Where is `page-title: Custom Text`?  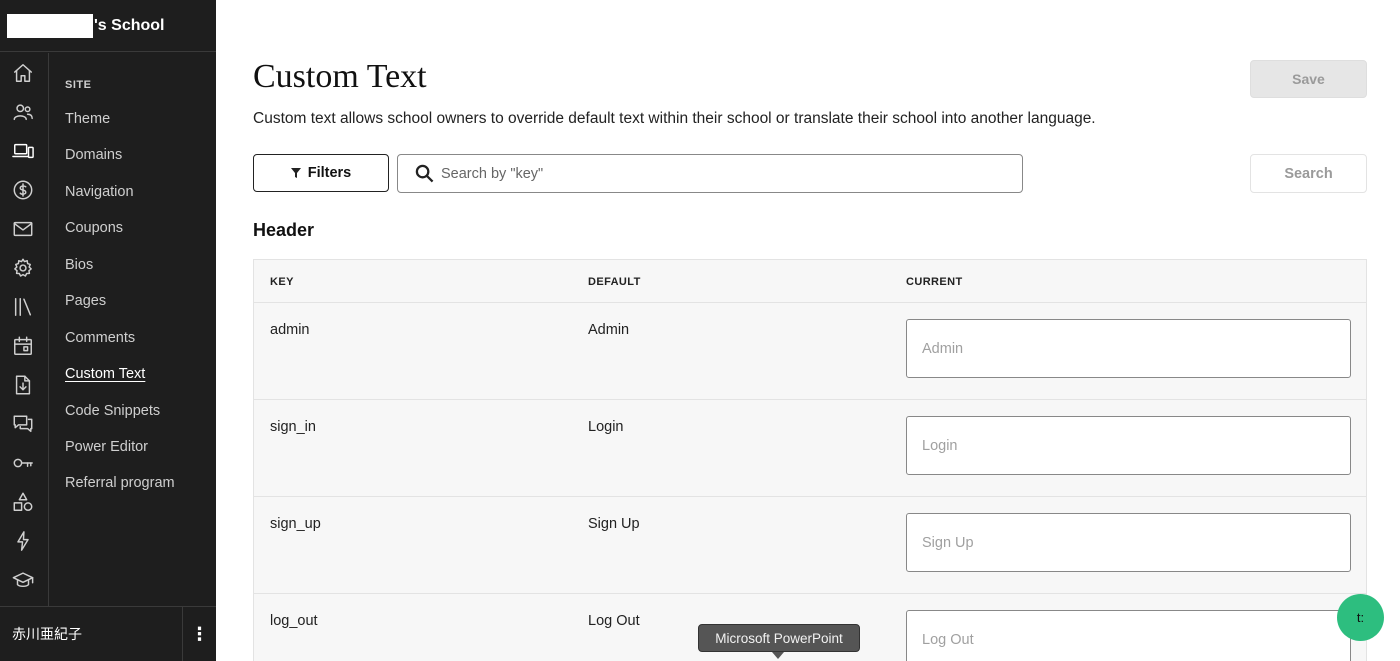 page-title: Custom Text is located at coordinates (340, 76).